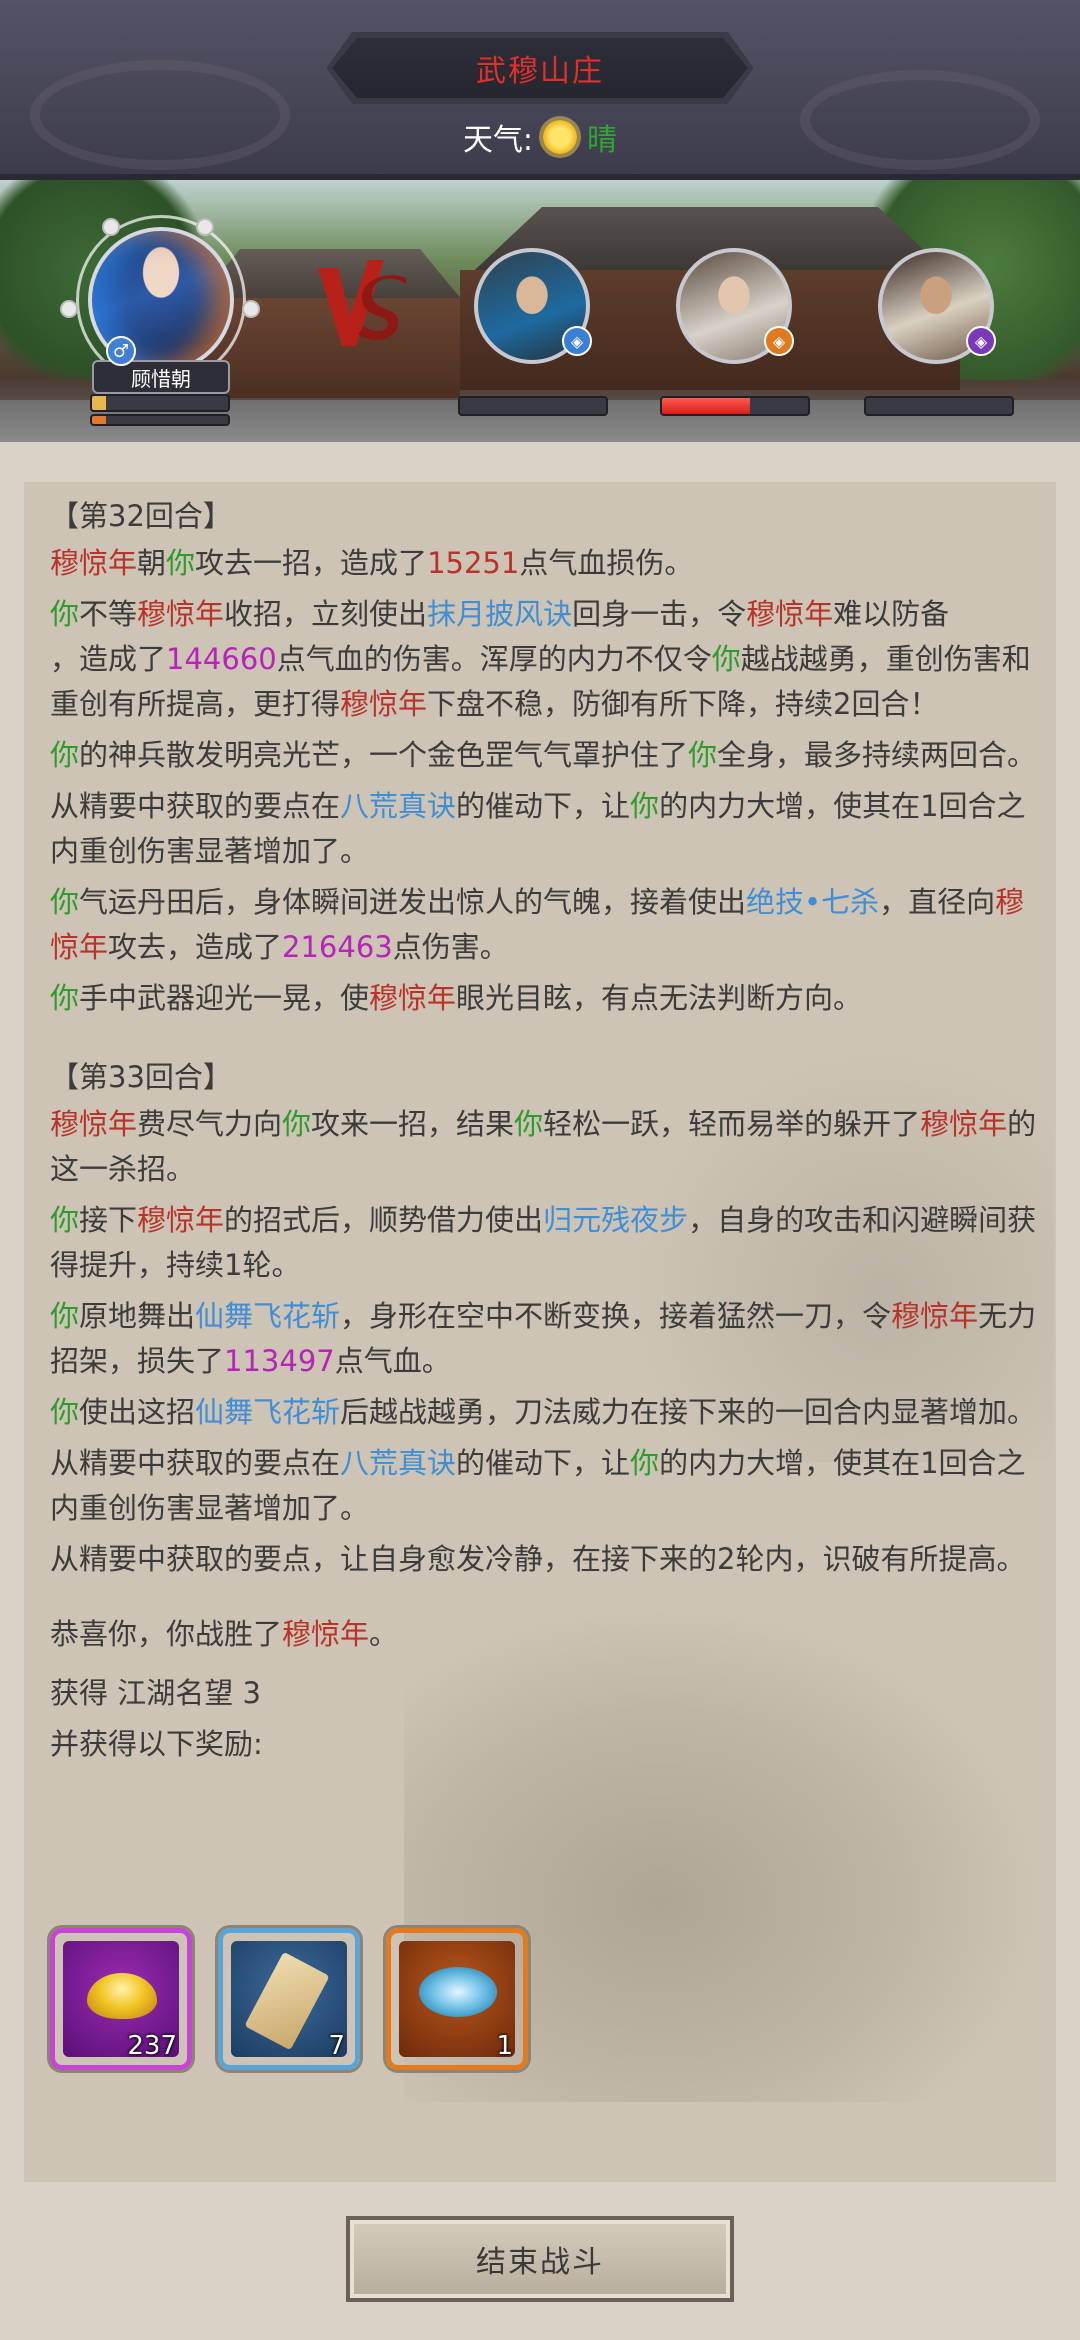  What do you see at coordinates (189, 1693) in the screenshot?
I see `reputation-value: 江湖名望 3` at bounding box center [189, 1693].